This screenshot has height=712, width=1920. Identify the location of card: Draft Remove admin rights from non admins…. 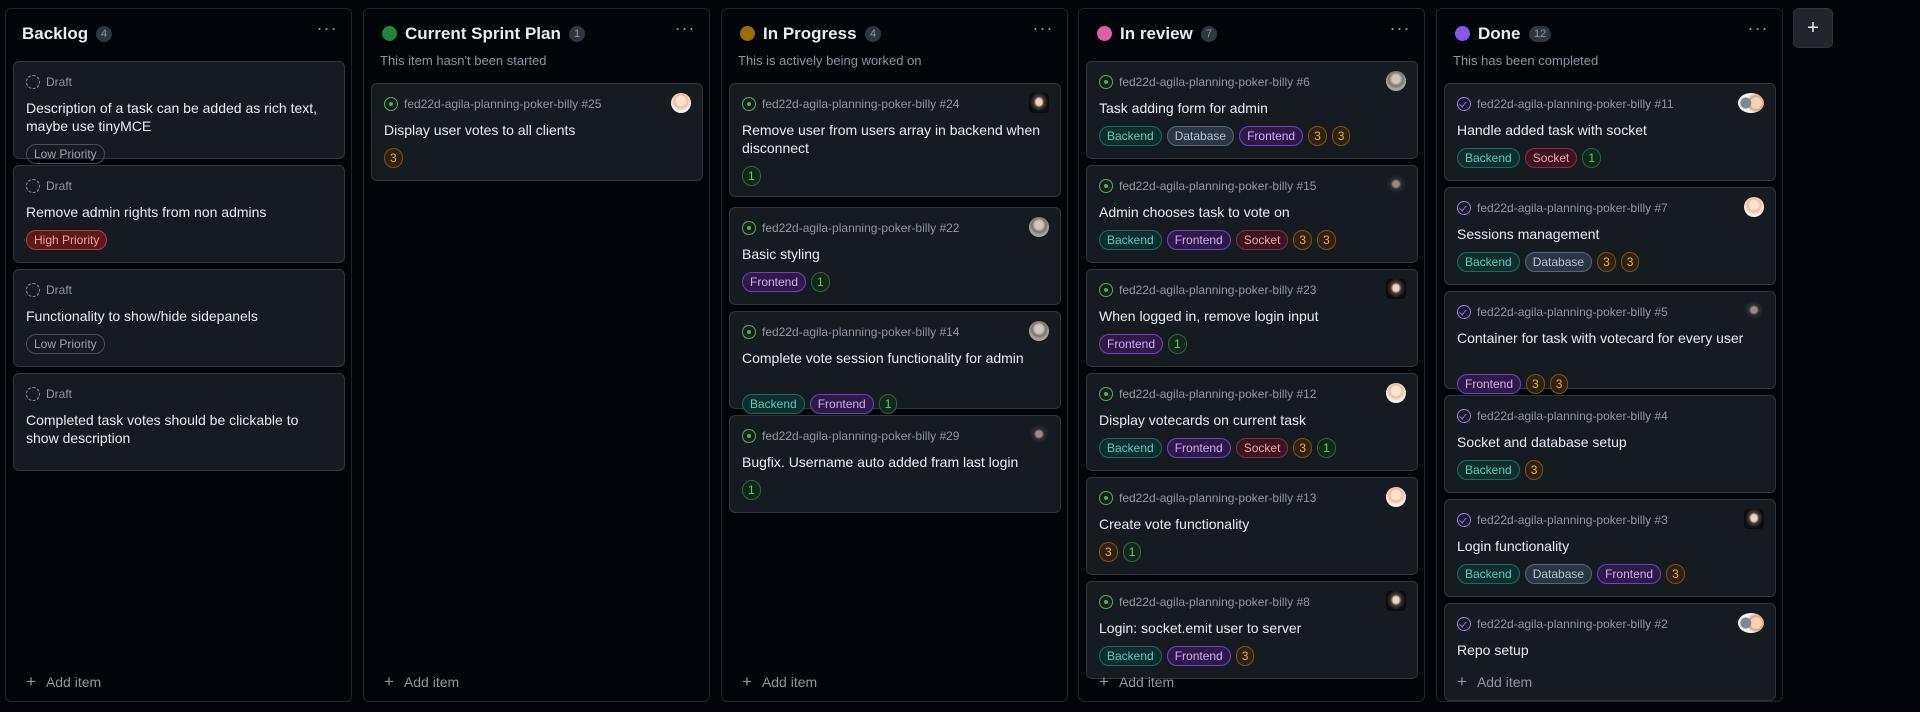
(179, 214).